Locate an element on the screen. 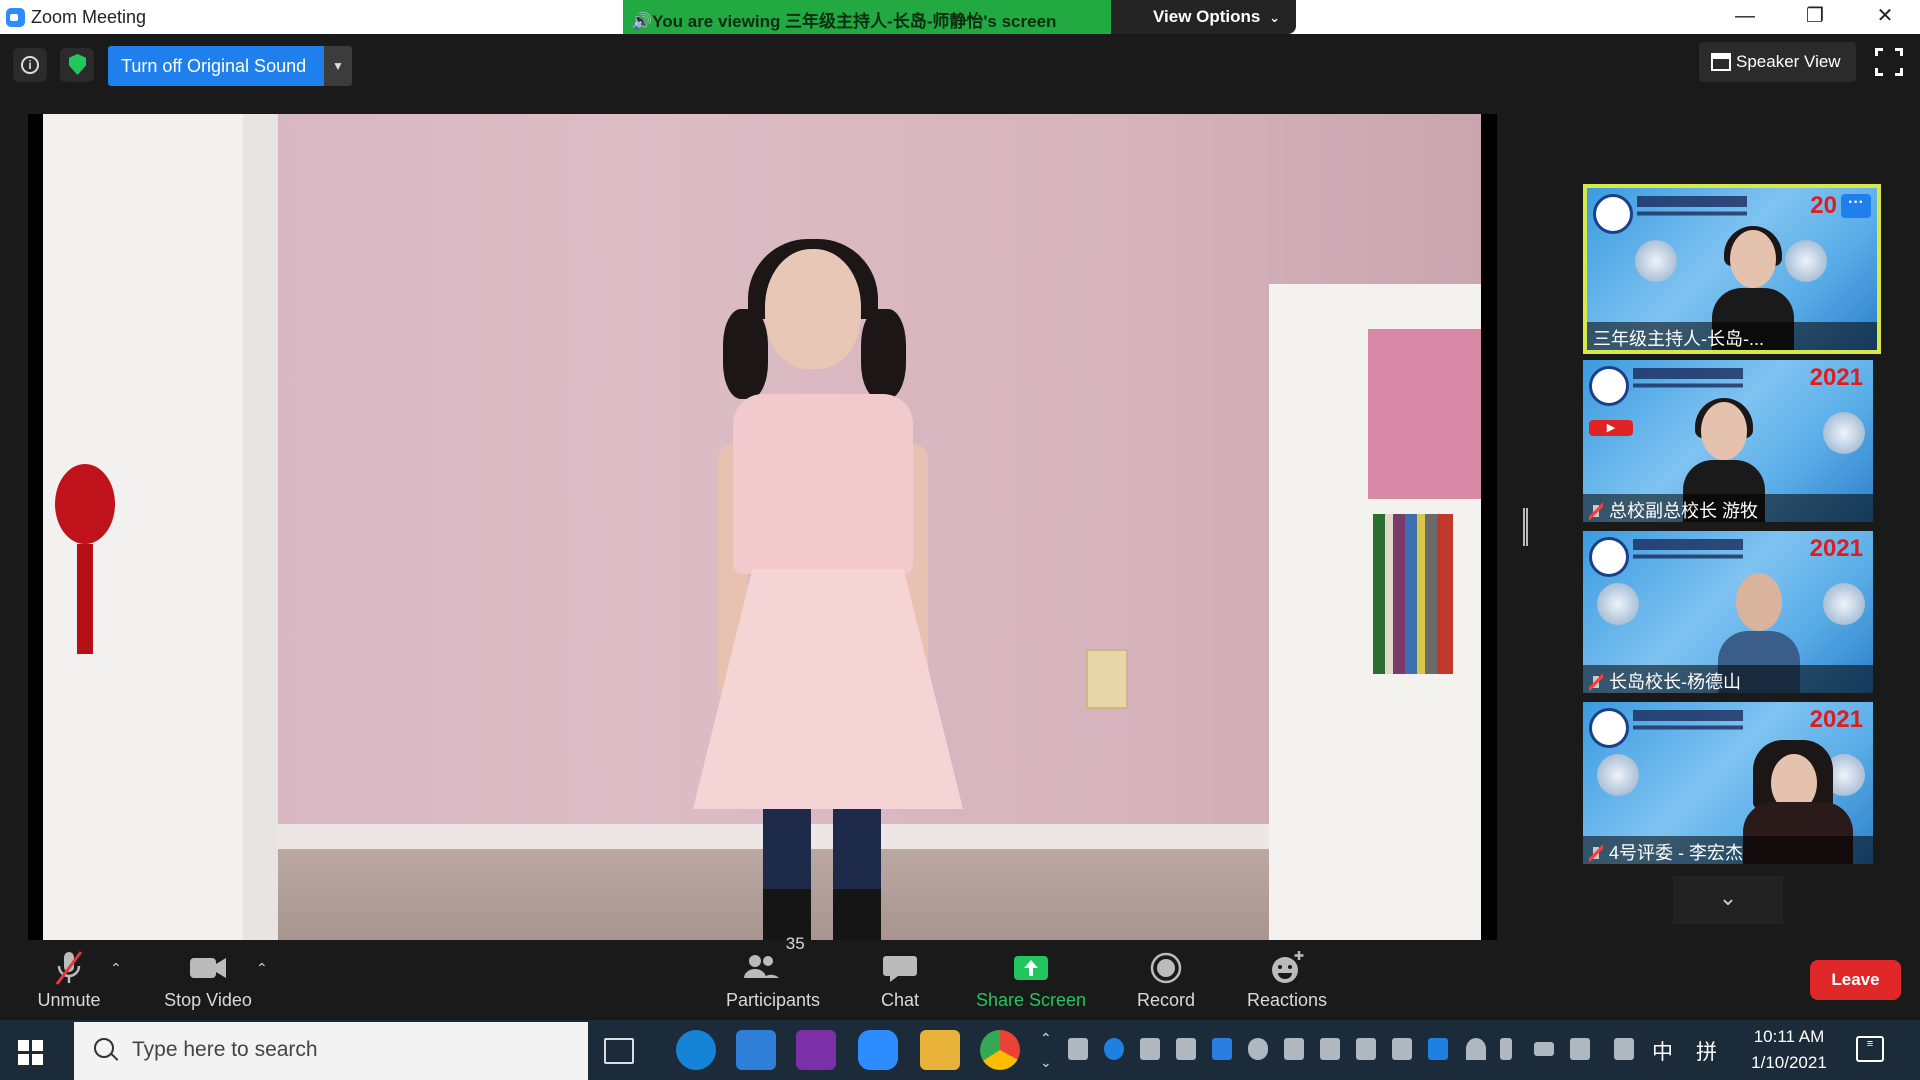  chat-icon is located at coordinates (900, 968).